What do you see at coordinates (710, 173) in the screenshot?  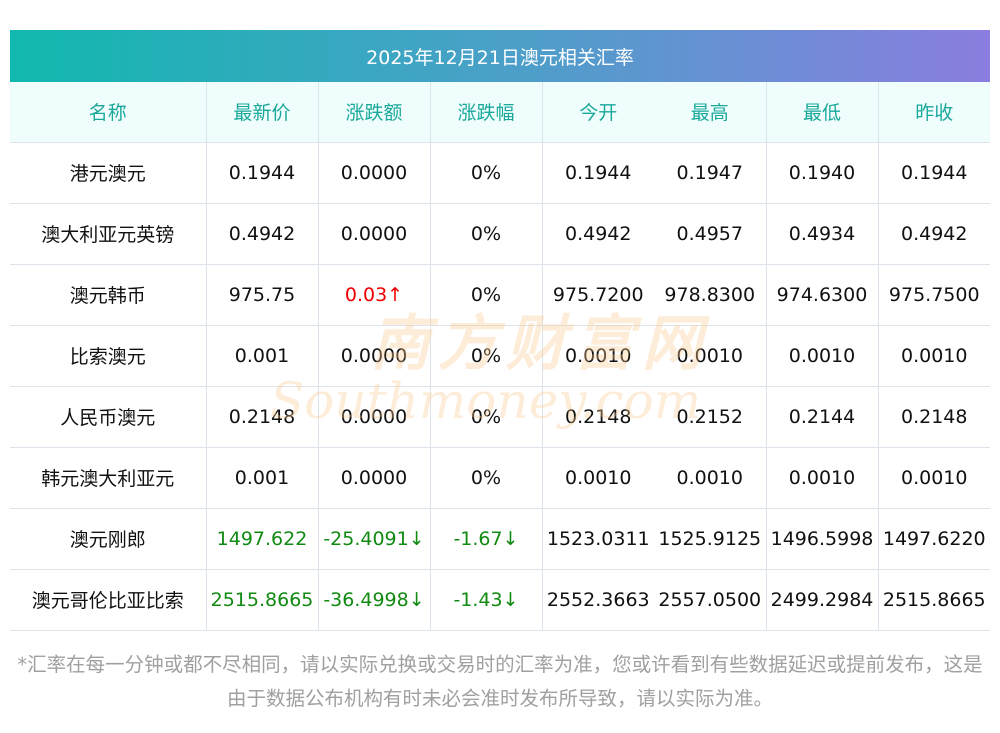 I see `high-price-cell: 0.1947` at bounding box center [710, 173].